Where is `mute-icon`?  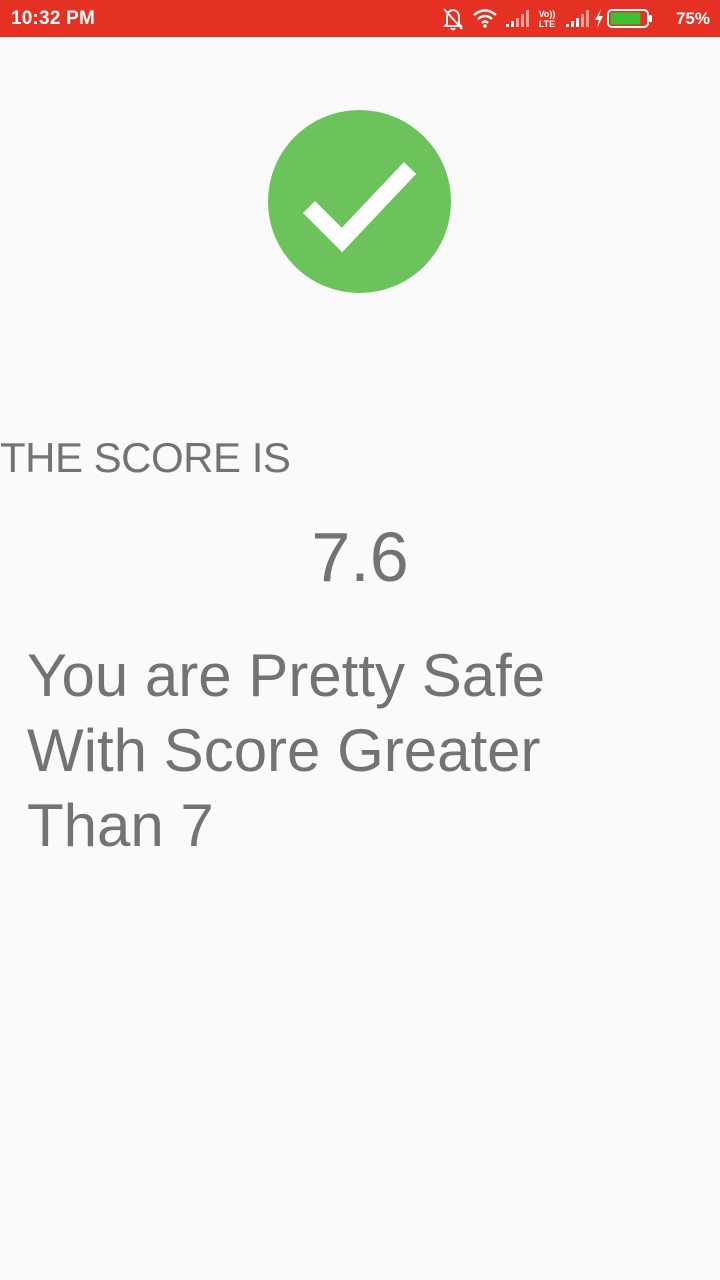
mute-icon is located at coordinates (453, 21).